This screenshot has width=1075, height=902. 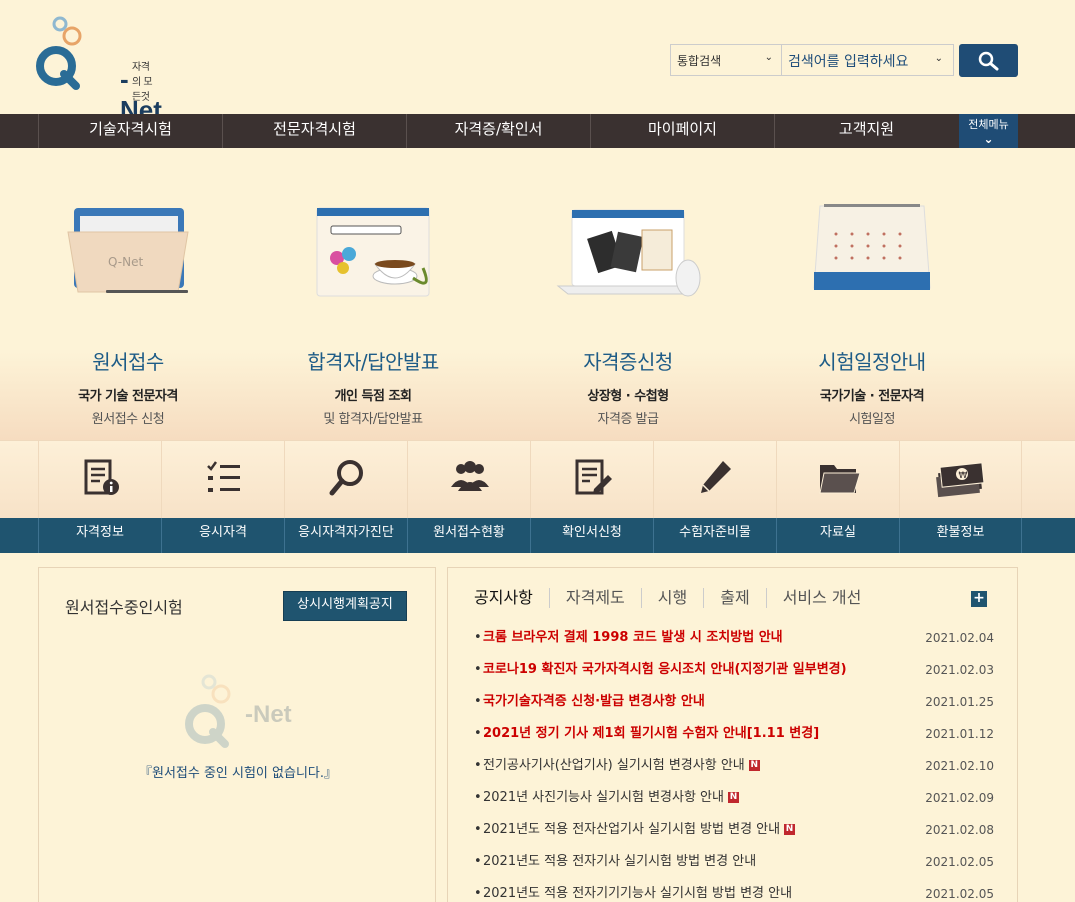 I want to click on search-icon, so click(x=988, y=61).